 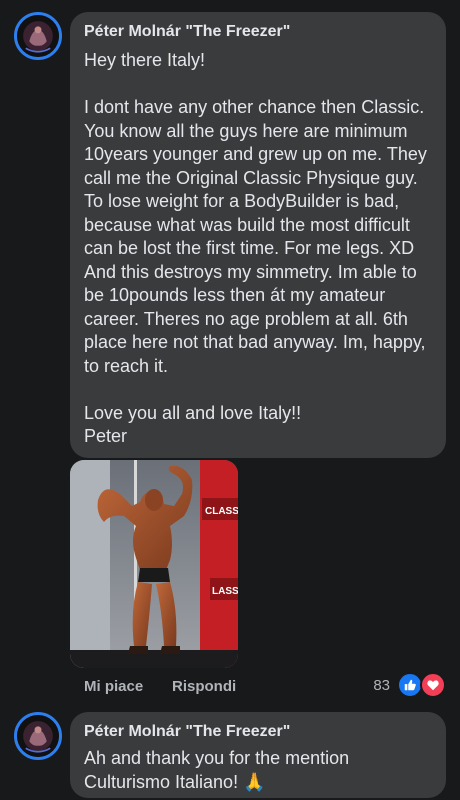 What do you see at coordinates (221, 511) in the screenshot?
I see `banner-text-top: CLASSIC` at bounding box center [221, 511].